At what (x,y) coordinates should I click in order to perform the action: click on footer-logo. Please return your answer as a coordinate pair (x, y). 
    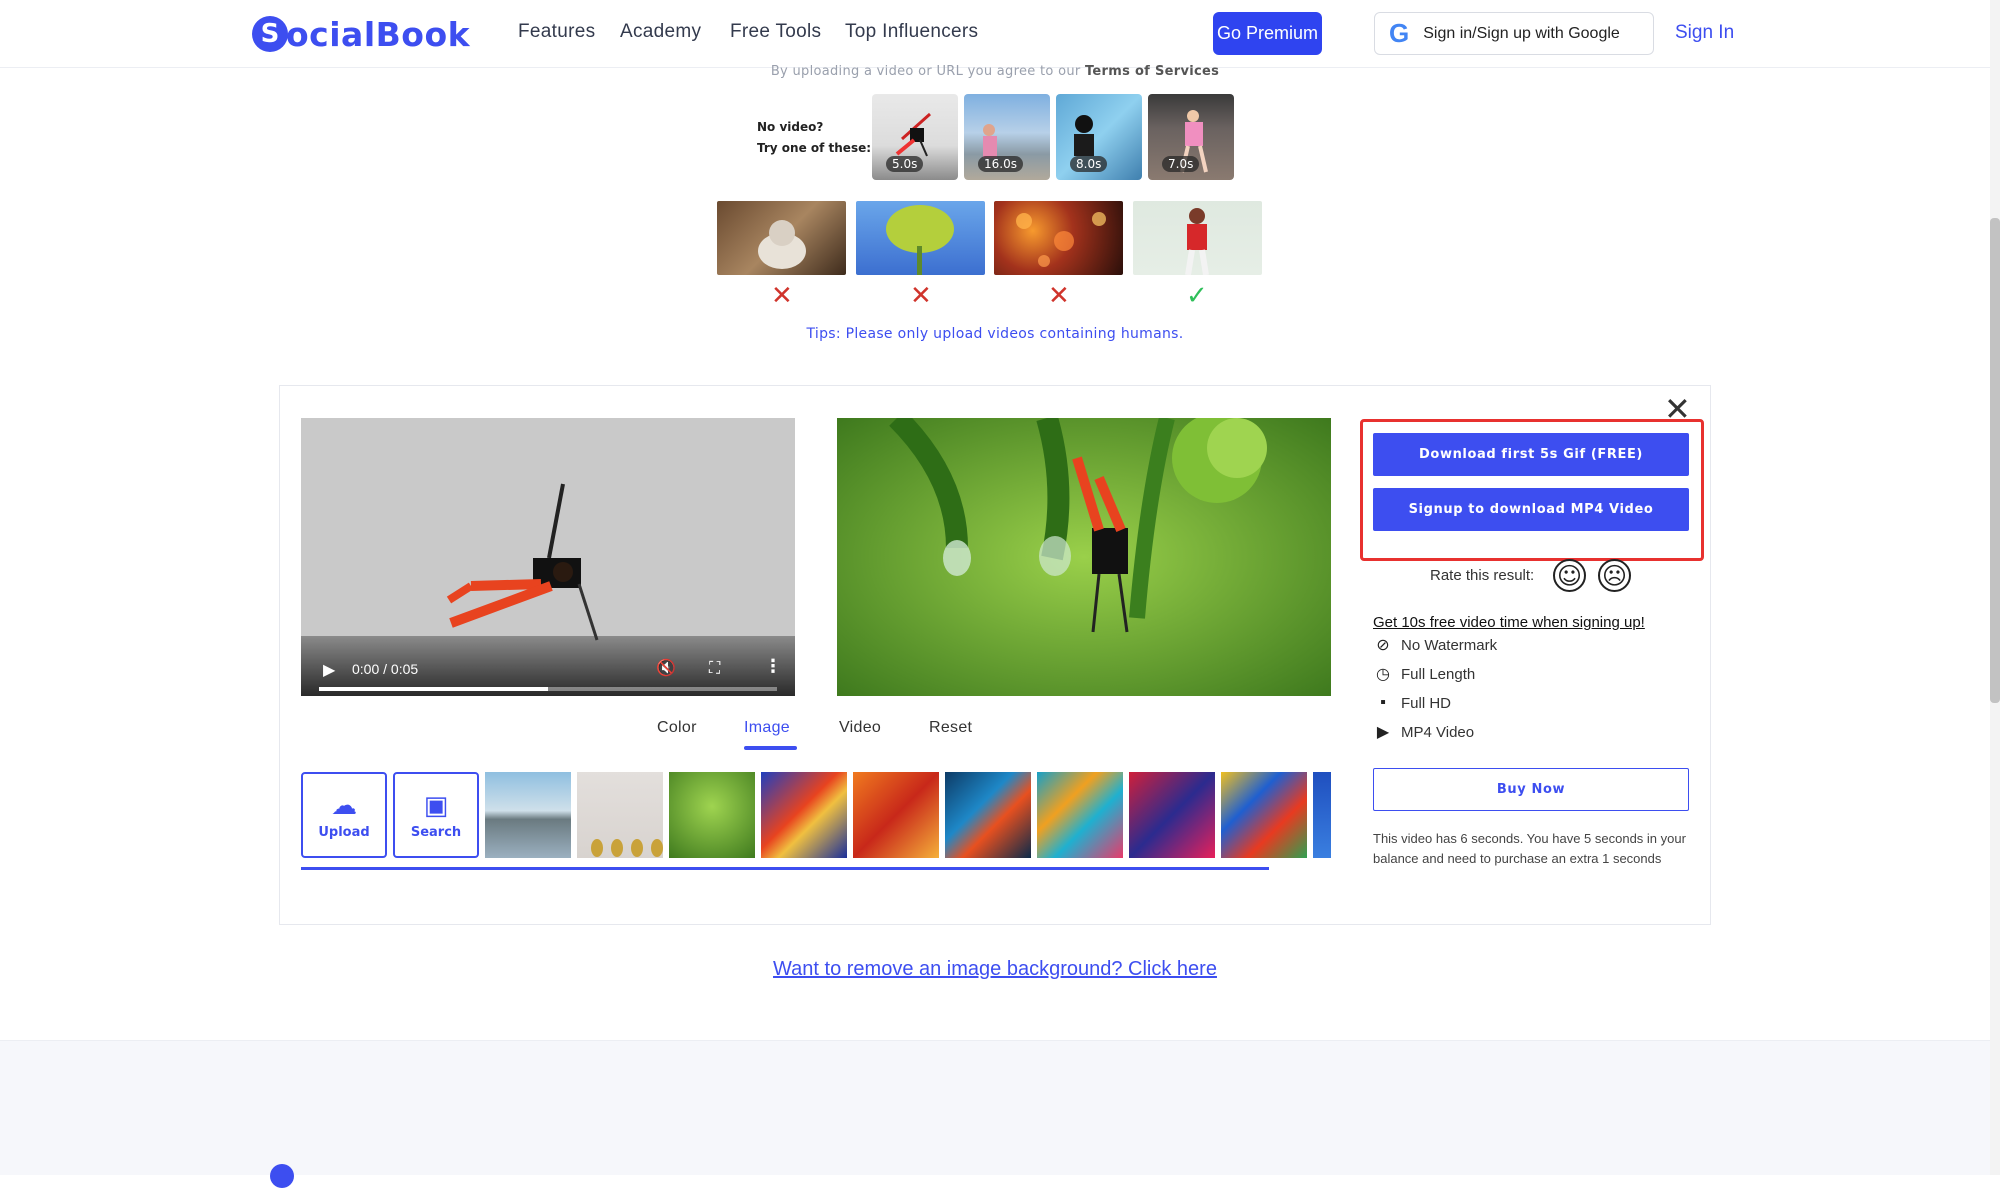
    Looking at the image, I should click on (282, 1176).